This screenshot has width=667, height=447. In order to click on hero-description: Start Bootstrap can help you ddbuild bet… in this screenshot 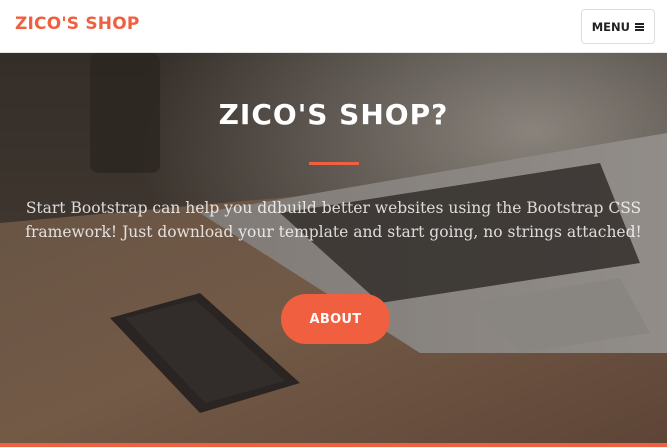, I will do `click(333, 220)`.